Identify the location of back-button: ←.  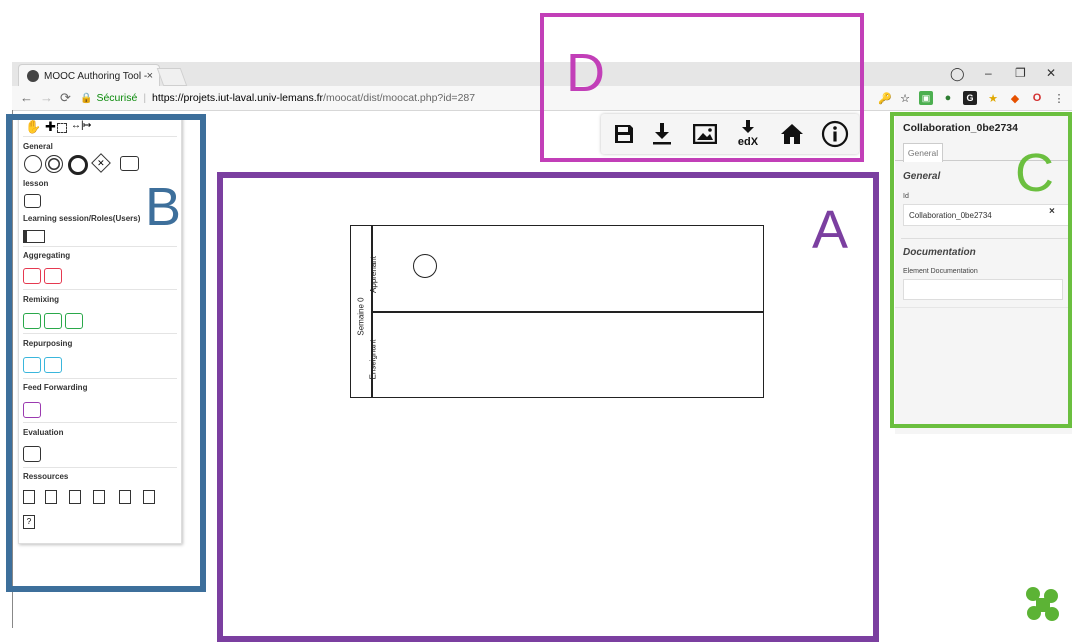
(26, 97).